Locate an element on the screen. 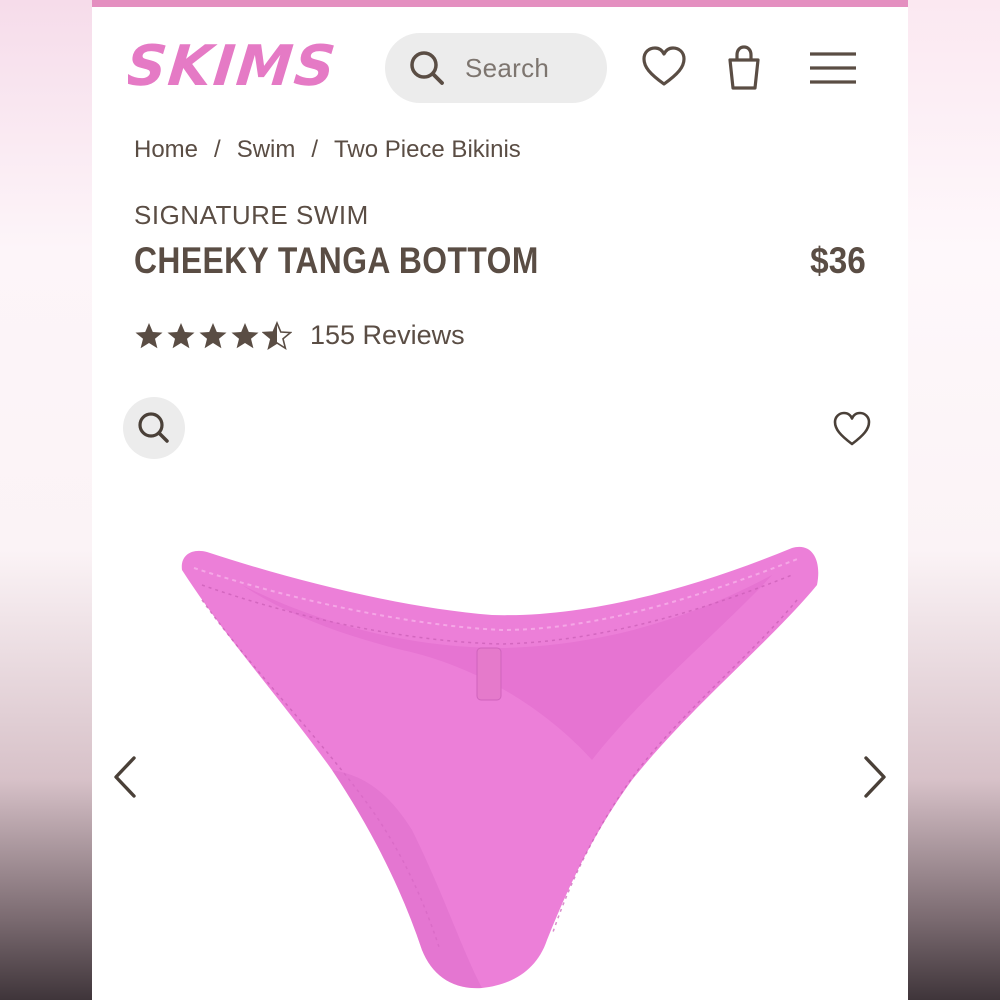 Image resolution: width=1000 pixels, height=1000 pixels. product-collection: SIGNATURE SWIM is located at coordinates (251, 215).